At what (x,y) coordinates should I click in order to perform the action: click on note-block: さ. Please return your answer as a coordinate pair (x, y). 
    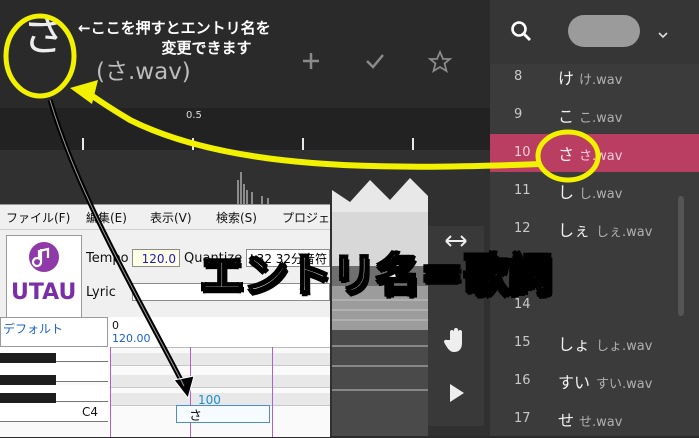
    Looking at the image, I should click on (223, 414).